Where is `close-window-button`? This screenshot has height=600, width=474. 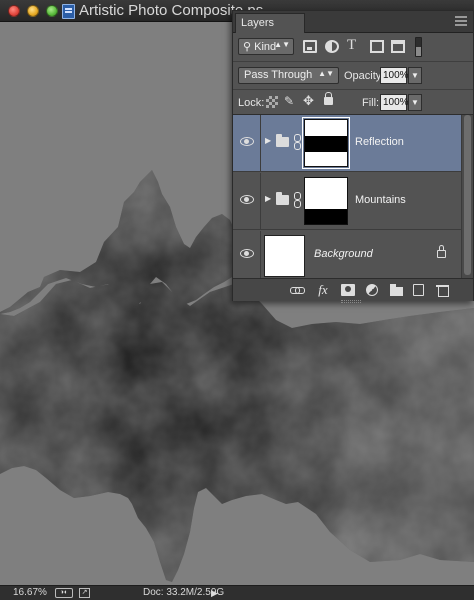
close-window-button is located at coordinates (14, 11).